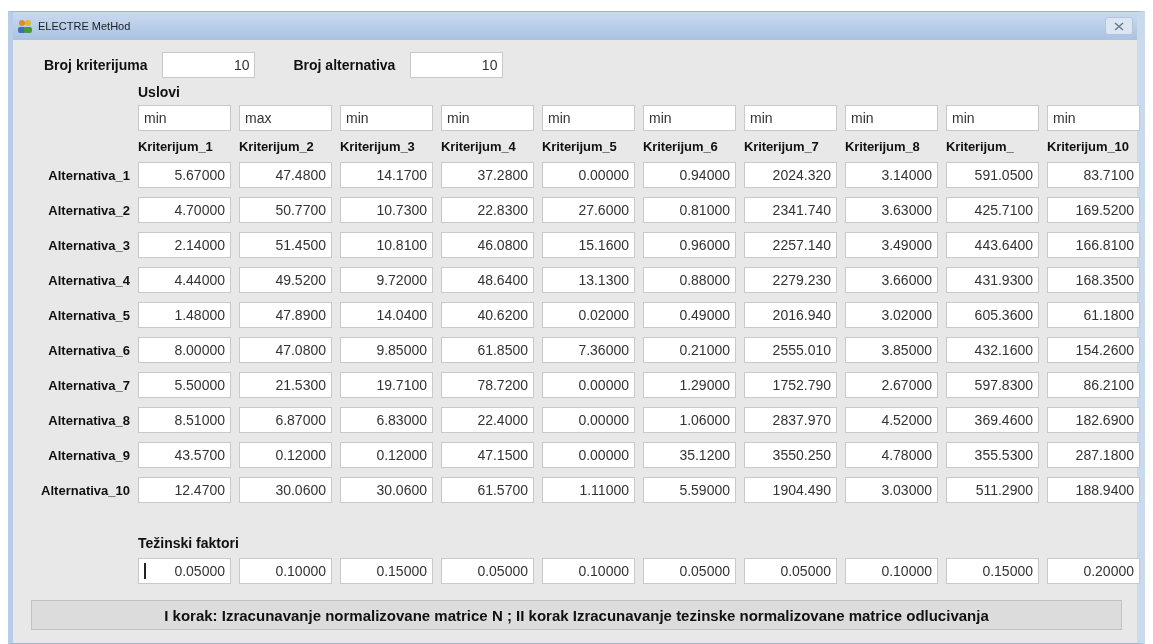 Image resolution: width=1153 pixels, height=644 pixels. Describe the element at coordinates (689, 175) in the screenshot. I see `value-field: 0.94000` at that location.